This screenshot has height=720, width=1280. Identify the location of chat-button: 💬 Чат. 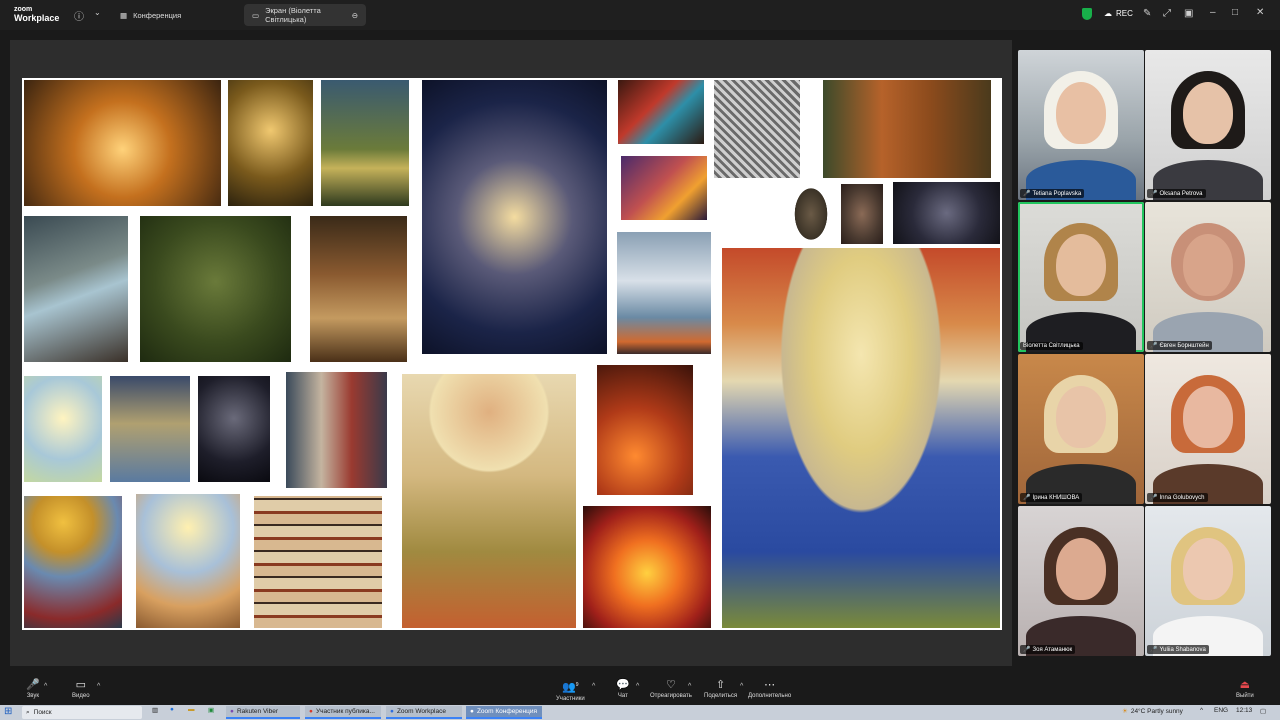
(623, 689).